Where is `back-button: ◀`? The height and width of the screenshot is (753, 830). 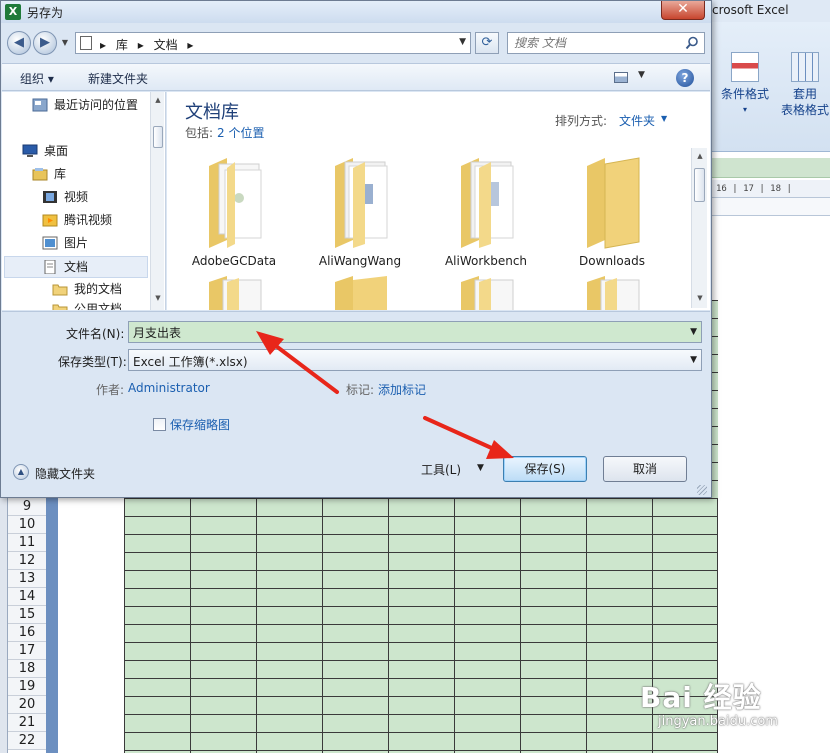
back-button: ◀ is located at coordinates (19, 43).